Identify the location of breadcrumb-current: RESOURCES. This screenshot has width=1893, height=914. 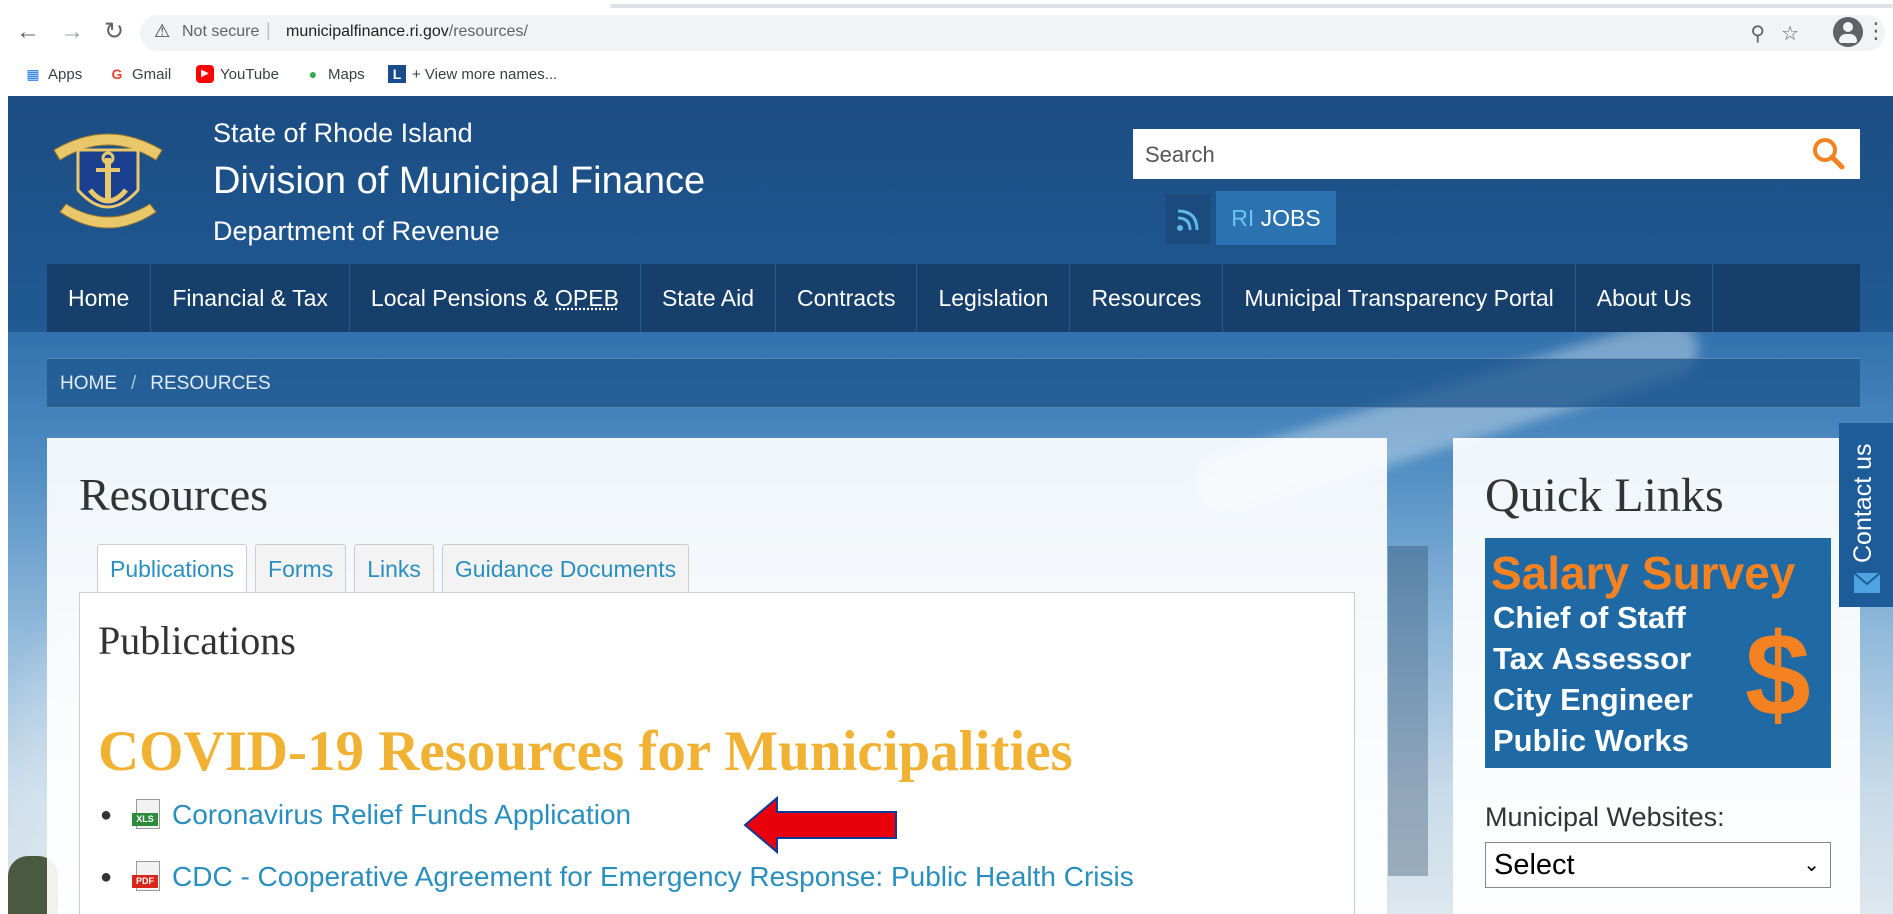
(210, 383).